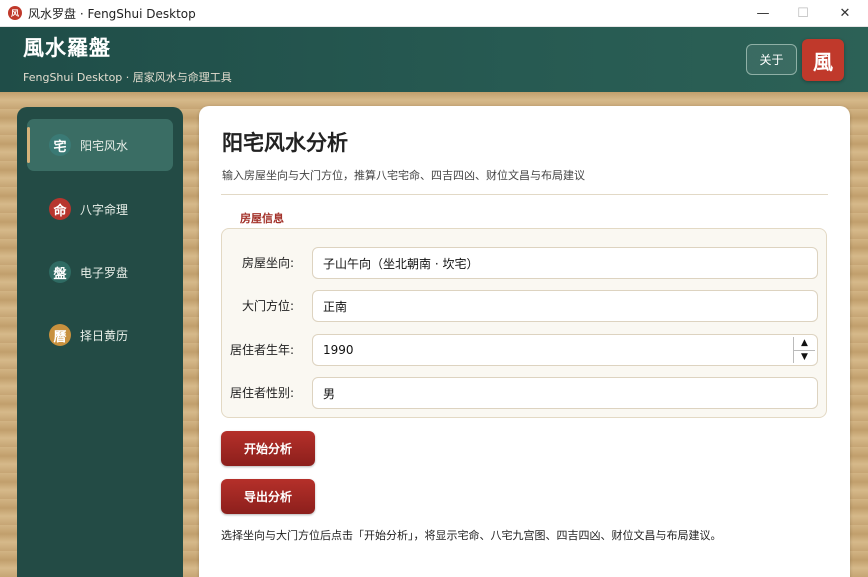 This screenshot has width=868, height=577. What do you see at coordinates (335, 306) in the screenshot?
I see `door-value: 正南` at bounding box center [335, 306].